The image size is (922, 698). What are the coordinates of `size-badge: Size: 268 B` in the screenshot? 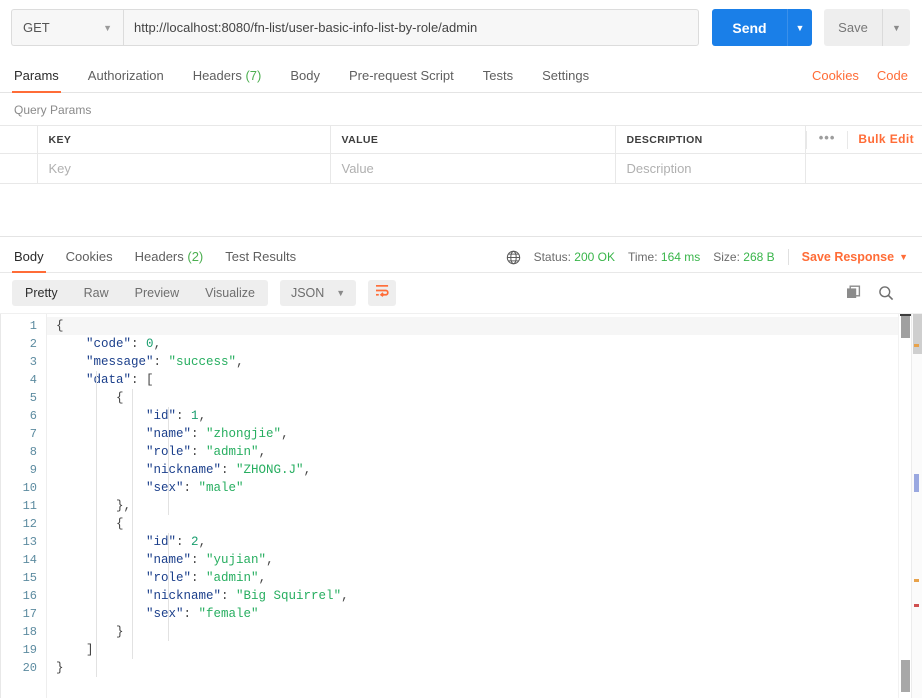 It's located at (743, 257).